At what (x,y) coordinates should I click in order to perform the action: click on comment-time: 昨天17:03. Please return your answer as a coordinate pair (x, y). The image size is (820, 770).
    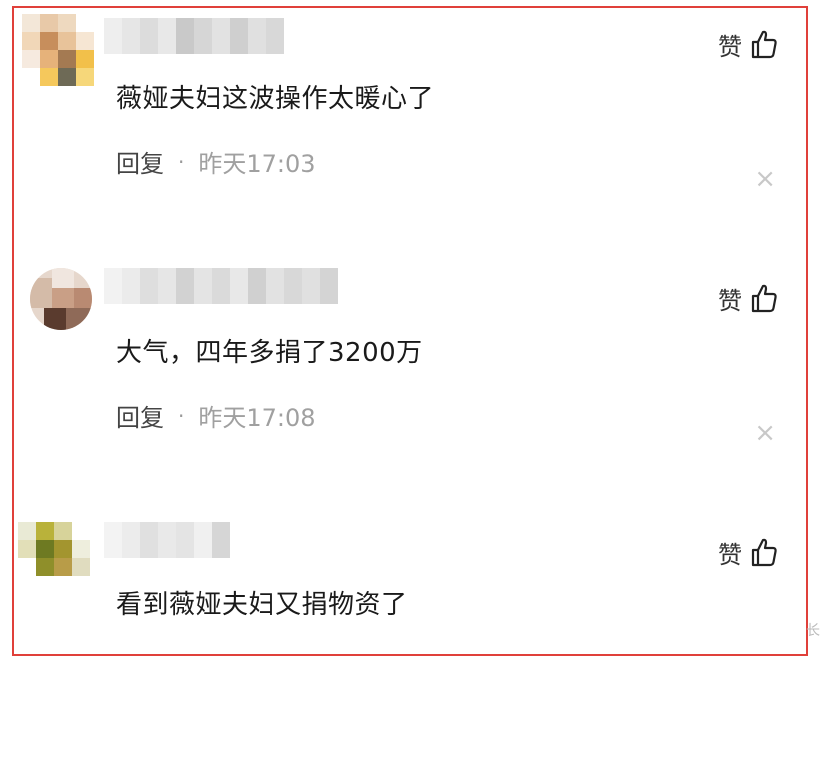
    Looking at the image, I should click on (257, 164).